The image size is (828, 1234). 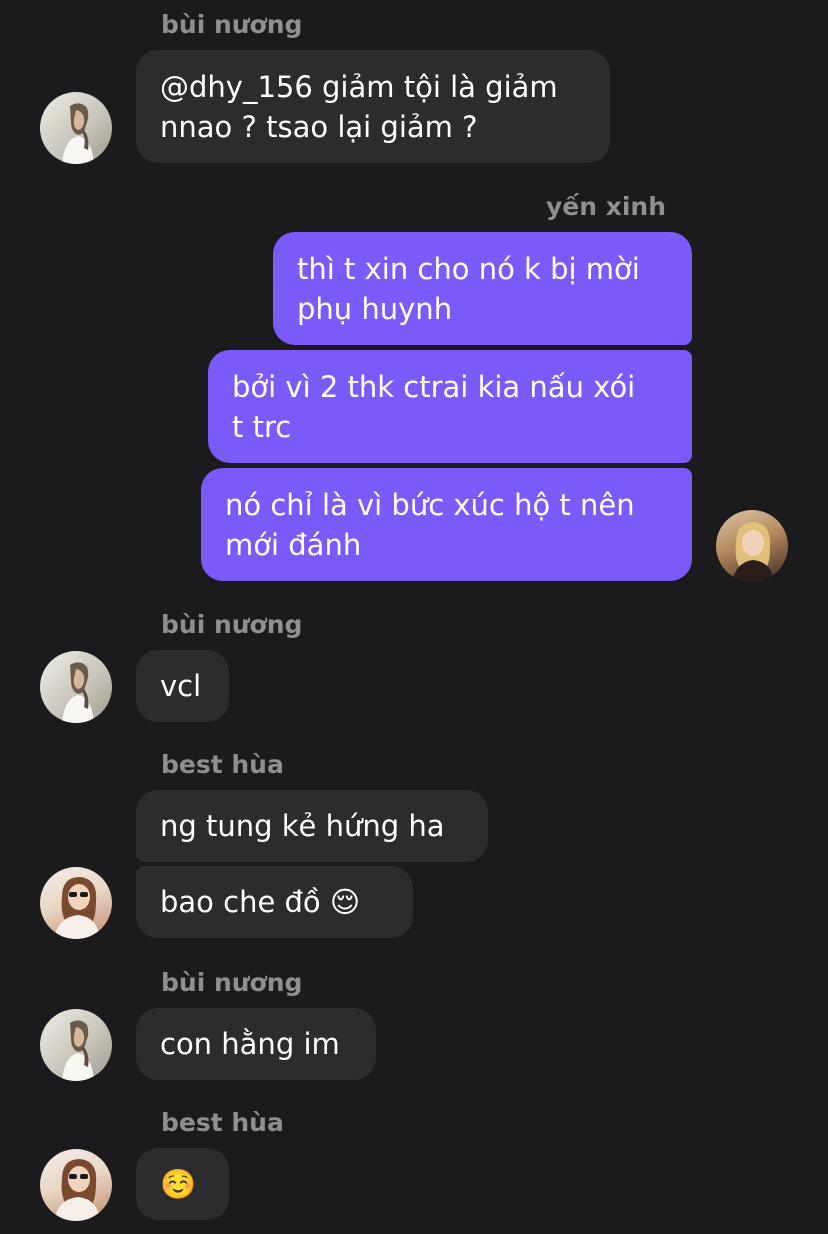 What do you see at coordinates (446, 524) in the screenshot?
I see `message-bubble: nó chỉ là vì bức xúc hộ t nên mới đánh` at bounding box center [446, 524].